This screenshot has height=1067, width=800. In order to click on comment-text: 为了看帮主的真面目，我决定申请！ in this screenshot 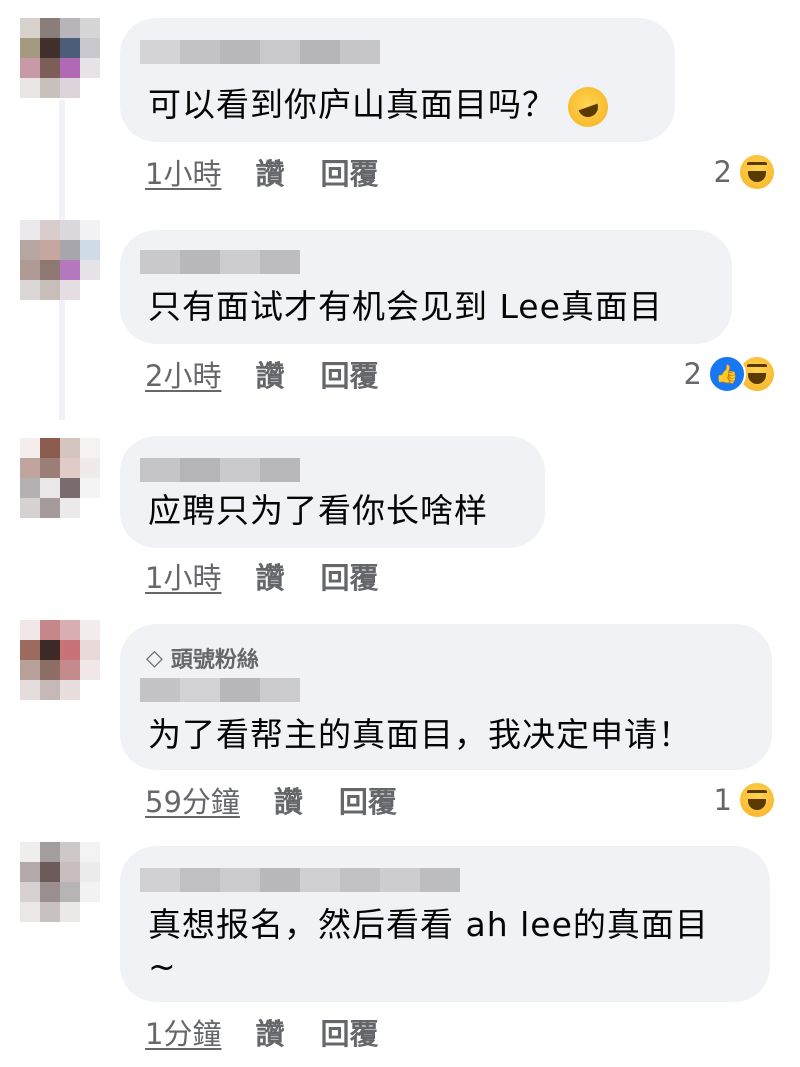, I will do `click(420, 734)`.